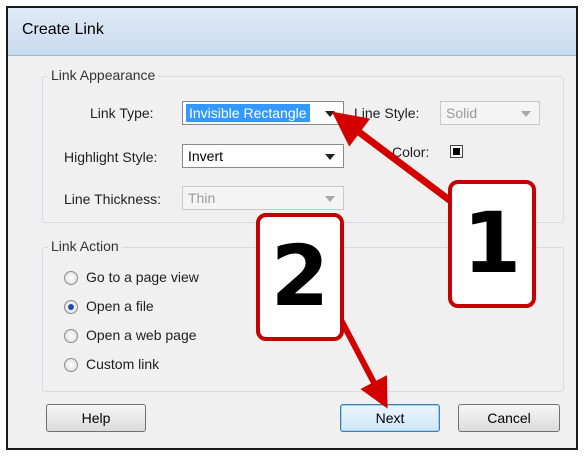 The width and height of the screenshot is (584, 457). What do you see at coordinates (362, 362) in the screenshot?
I see `arrow-to-next-button` at bounding box center [362, 362].